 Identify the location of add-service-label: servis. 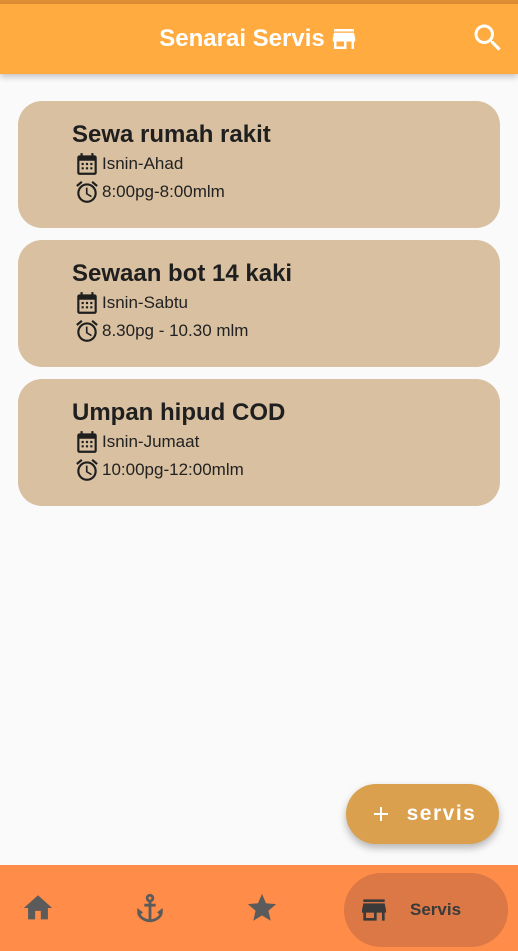
(441, 813).